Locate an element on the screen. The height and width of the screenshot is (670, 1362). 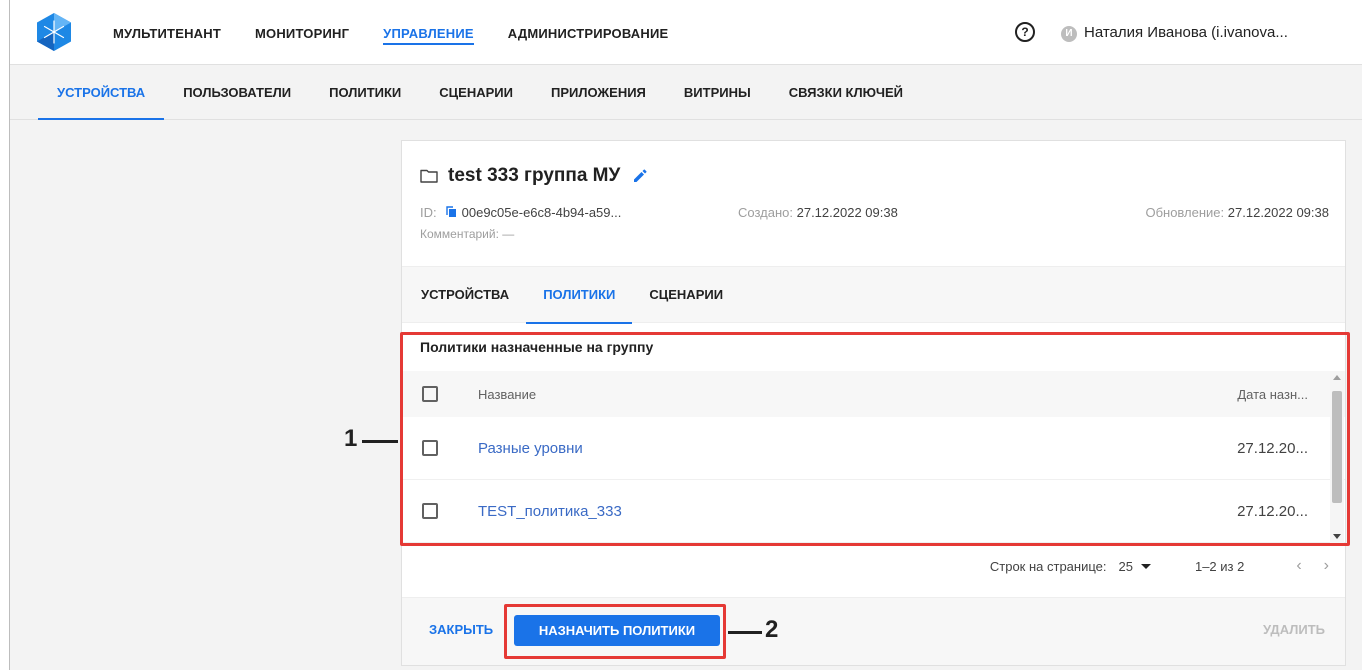
rows-per-page-select: 25 is located at coordinates (1135, 566).